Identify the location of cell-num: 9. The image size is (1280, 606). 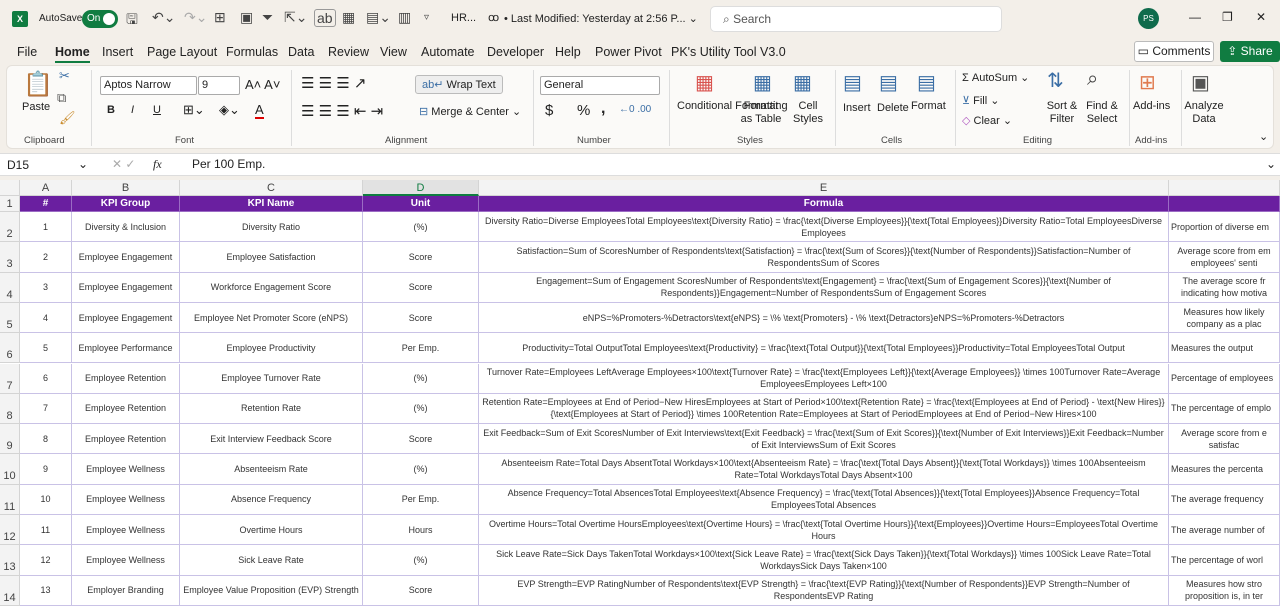
(46, 469).